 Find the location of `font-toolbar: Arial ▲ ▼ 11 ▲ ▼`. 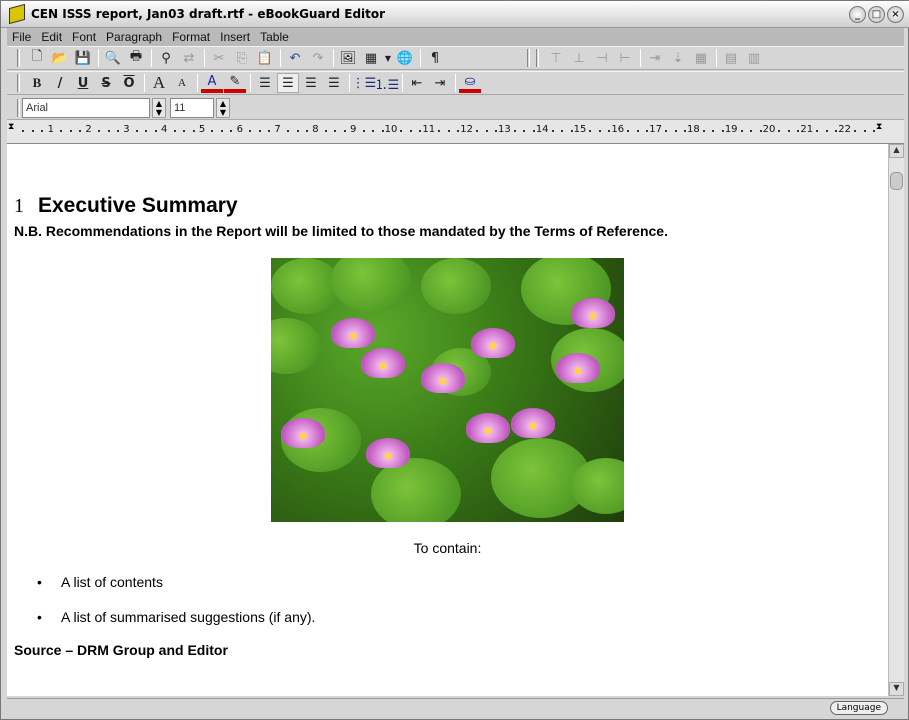

font-toolbar: Arial ▲ ▼ 11 ▲ ▼ is located at coordinates (455, 107).